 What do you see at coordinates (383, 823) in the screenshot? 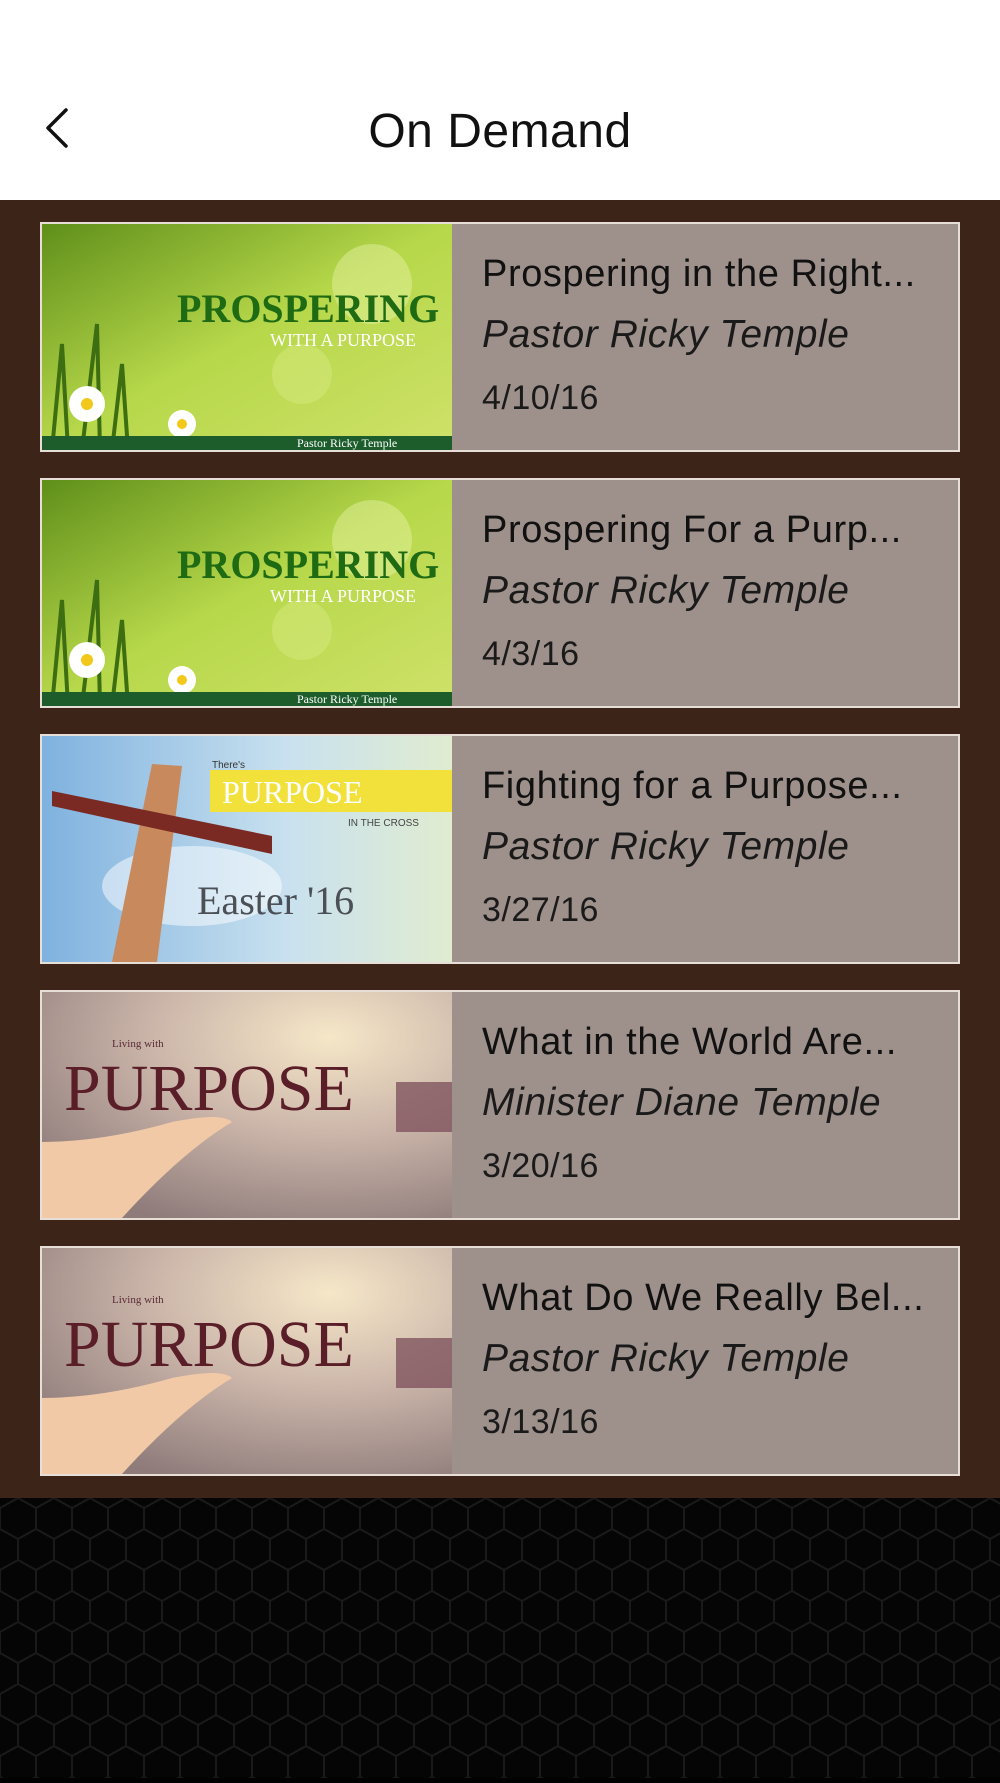
I see `thumbnail-subtitle: IN THE CROSS` at bounding box center [383, 823].